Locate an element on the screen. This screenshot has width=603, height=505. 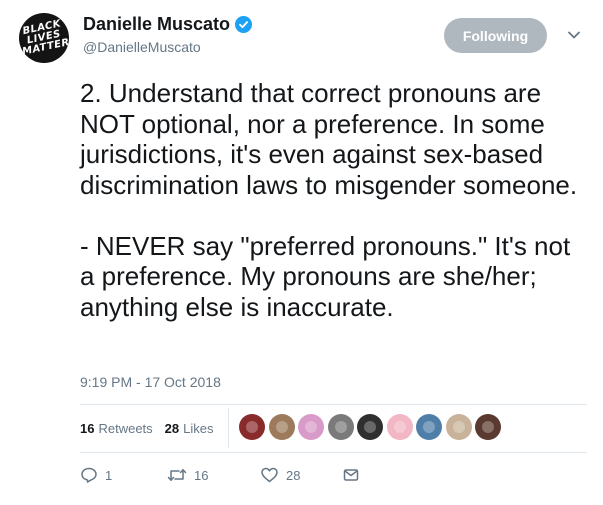
retweet-count: 16 is located at coordinates (201, 475).